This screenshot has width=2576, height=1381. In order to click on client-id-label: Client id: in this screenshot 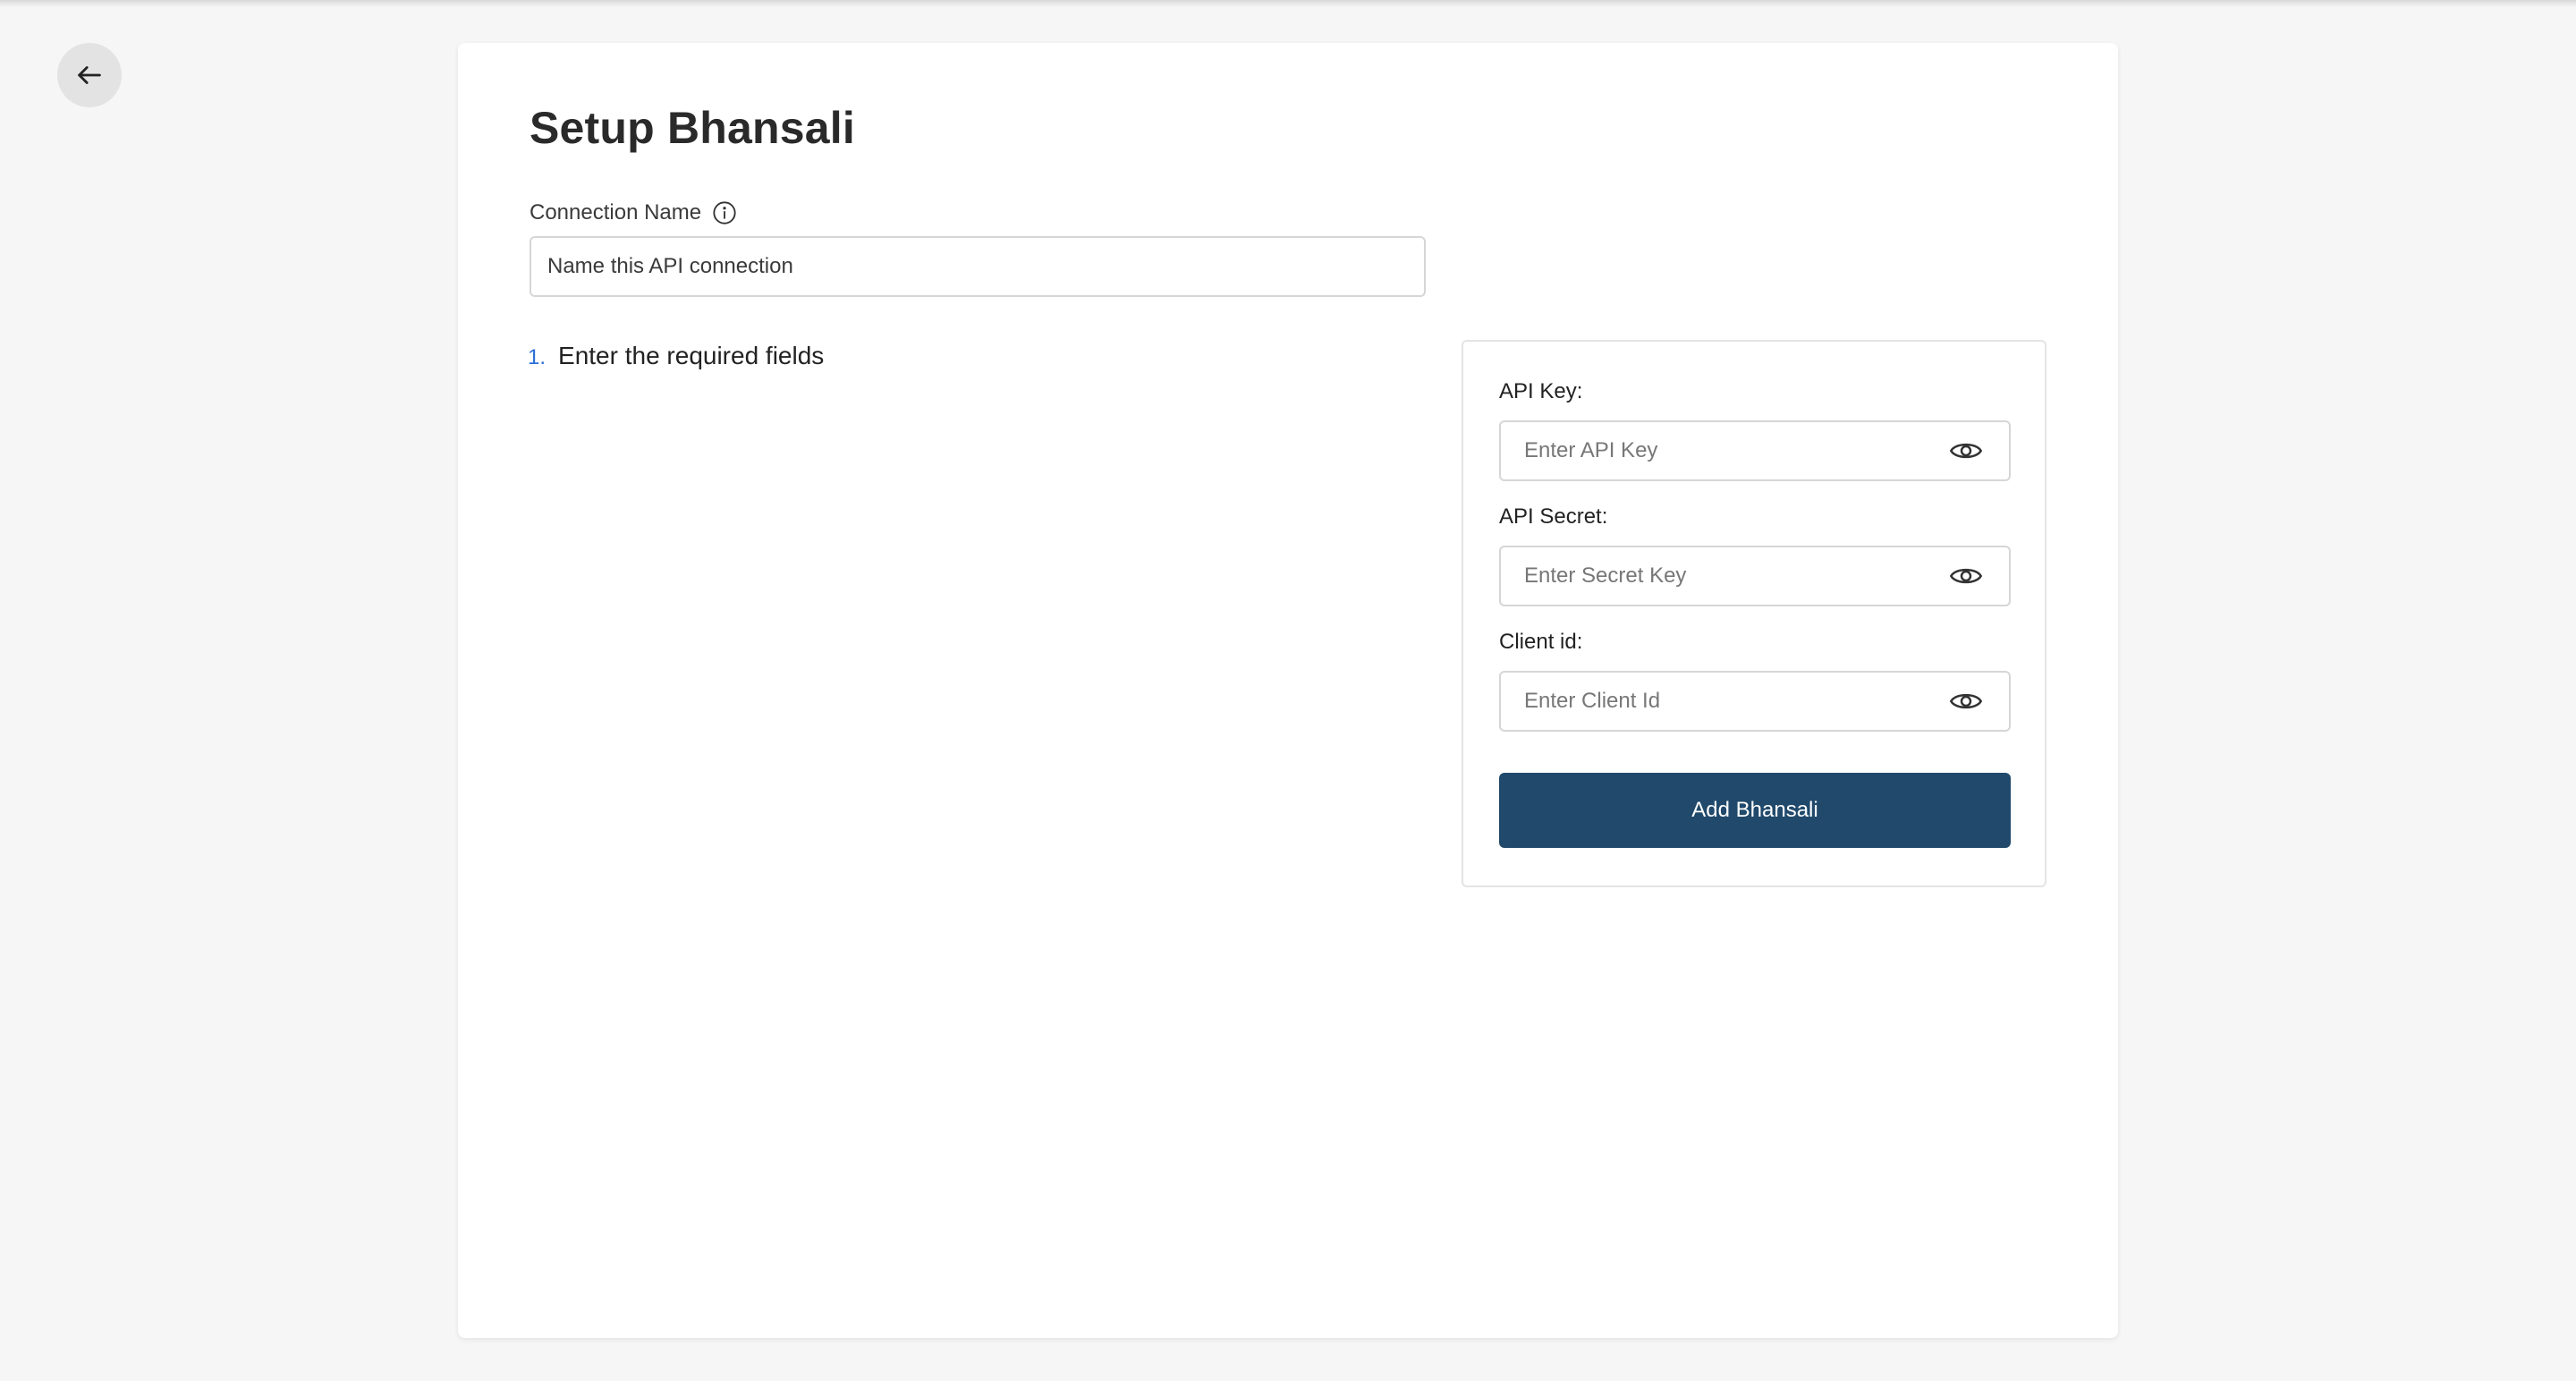, I will do `click(1541, 642)`.